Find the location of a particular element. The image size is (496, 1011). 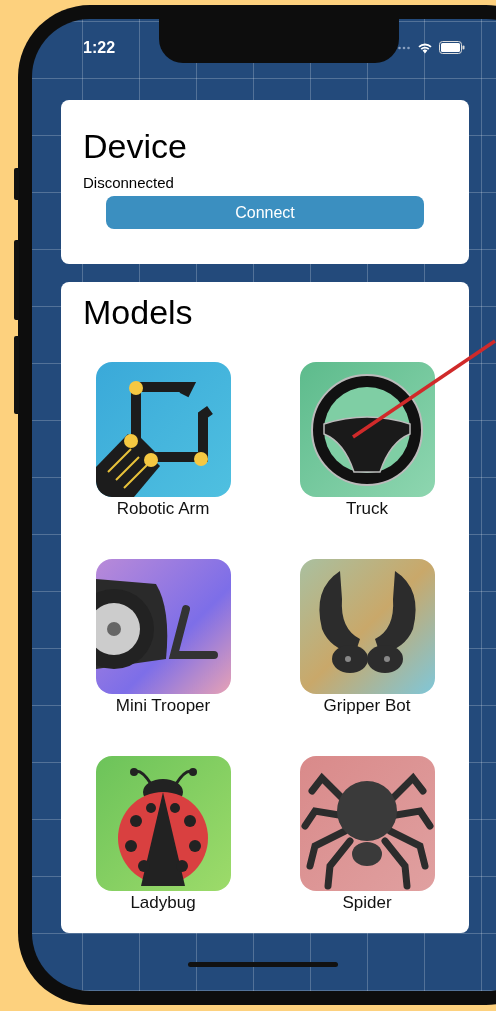

battery-icon is located at coordinates (452, 47).